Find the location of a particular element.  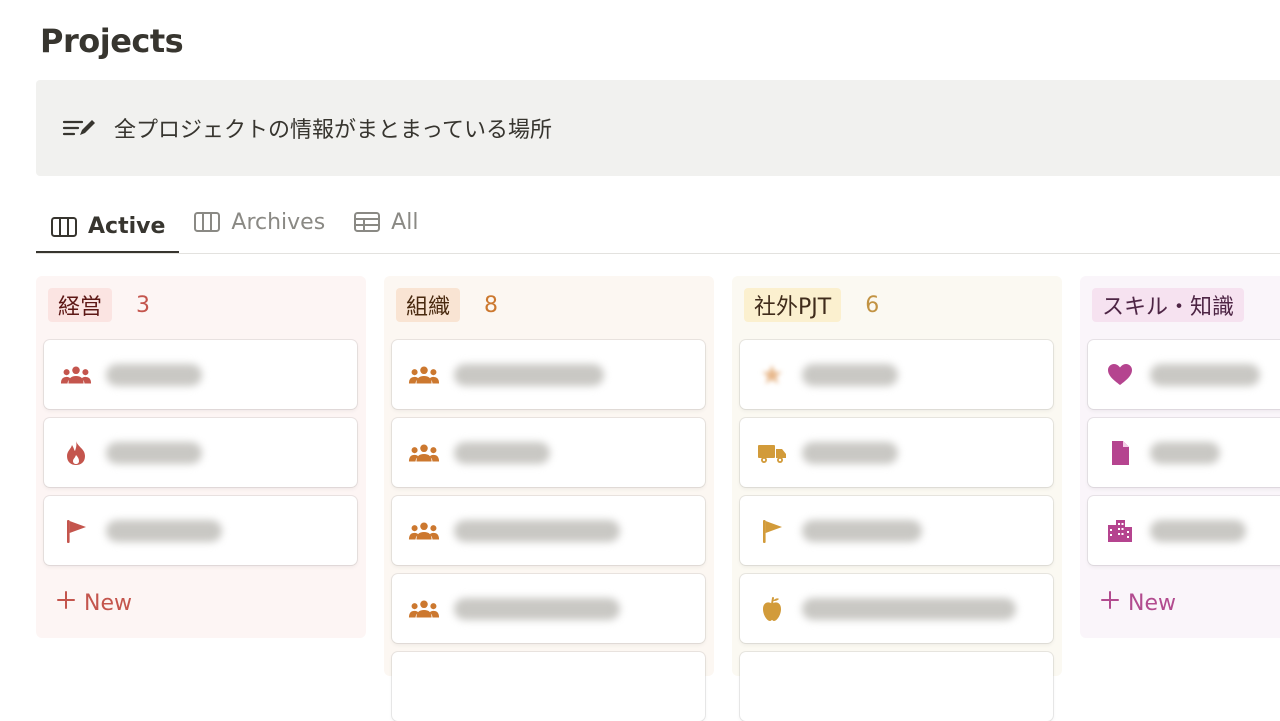

column-header: 経営 3 is located at coordinates (99, 305).